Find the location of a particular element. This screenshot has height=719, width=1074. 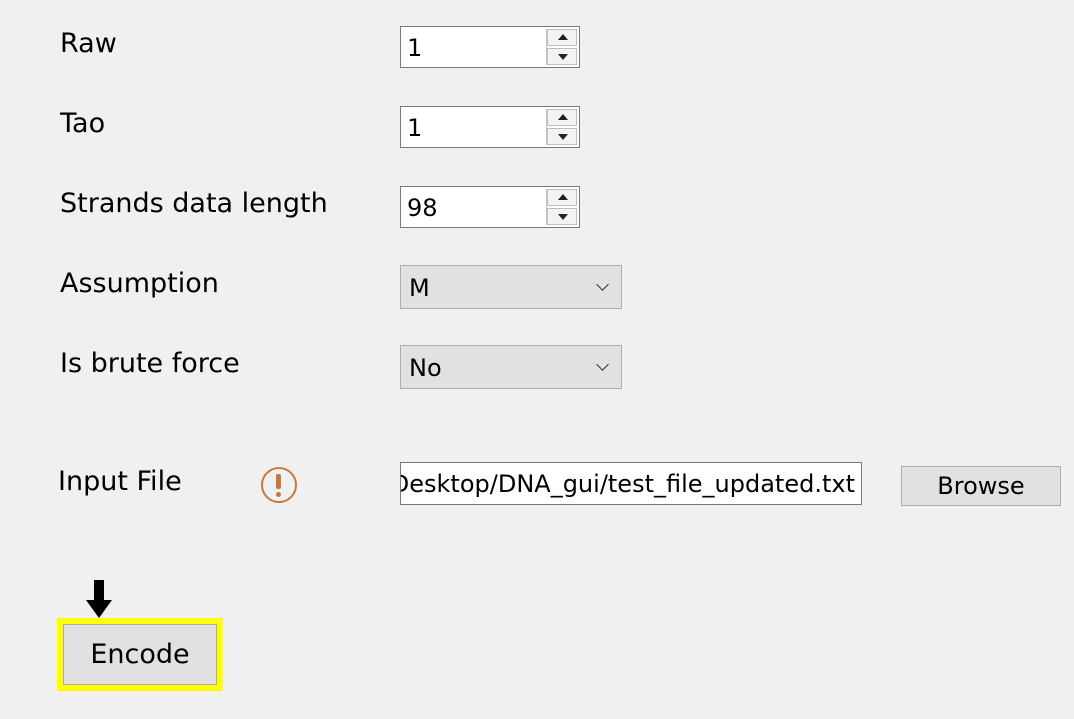

strands-spin-buttons is located at coordinates (561, 207).